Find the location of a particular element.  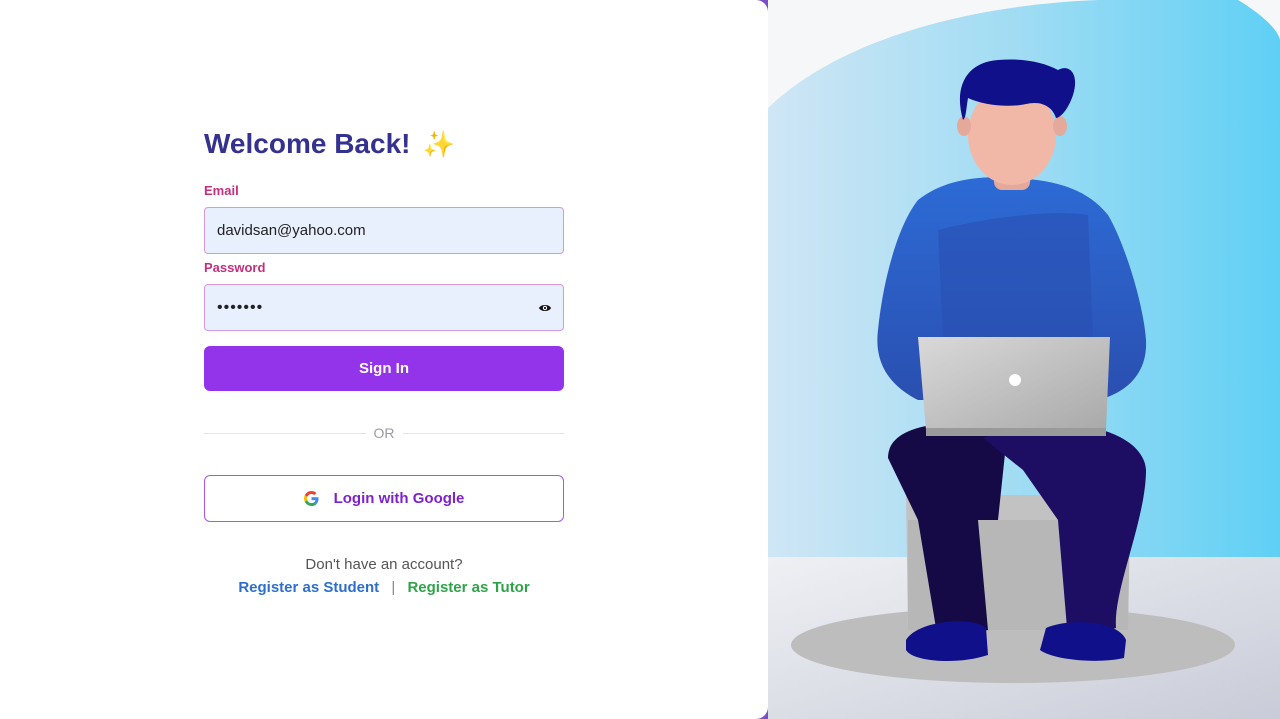

google-icon is located at coordinates (311, 498).